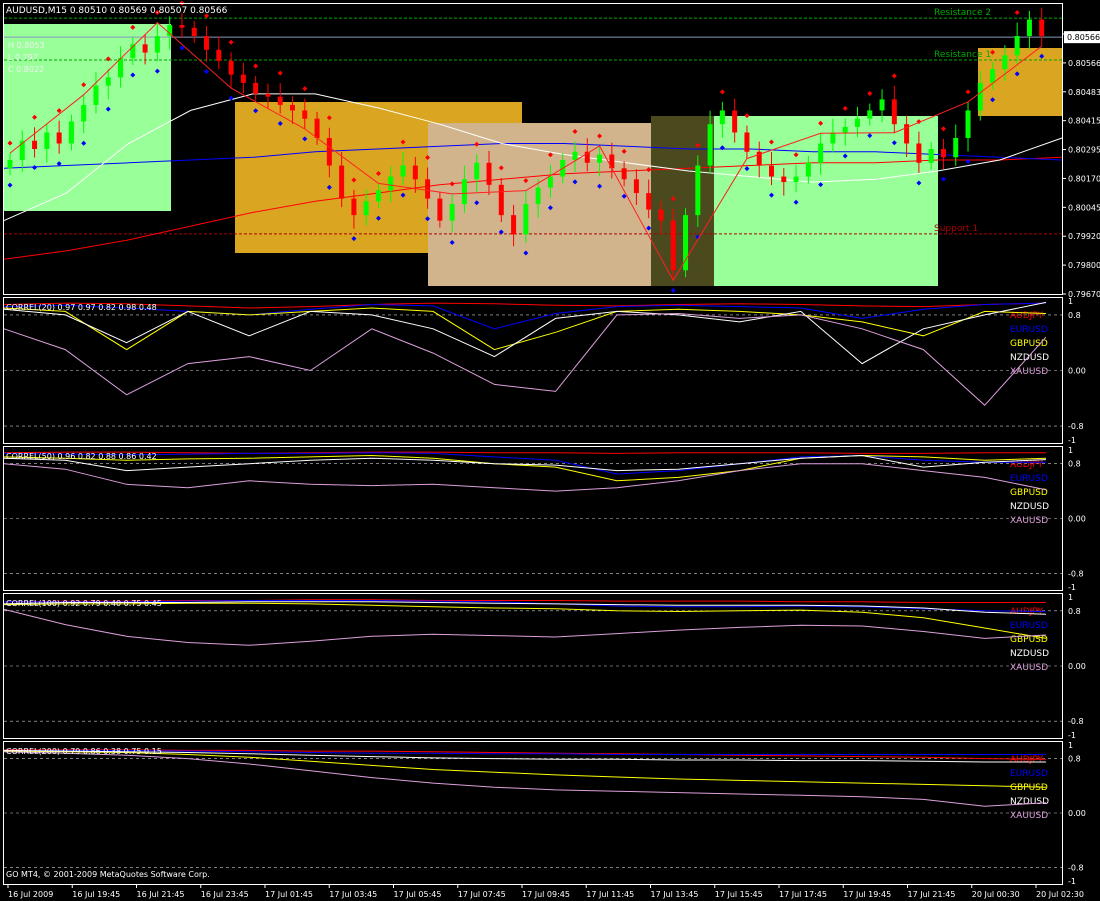  What do you see at coordinates (1029, 521) in the screenshot?
I see `pane-1-legend-xauusd: XAUUSD` at bounding box center [1029, 521].